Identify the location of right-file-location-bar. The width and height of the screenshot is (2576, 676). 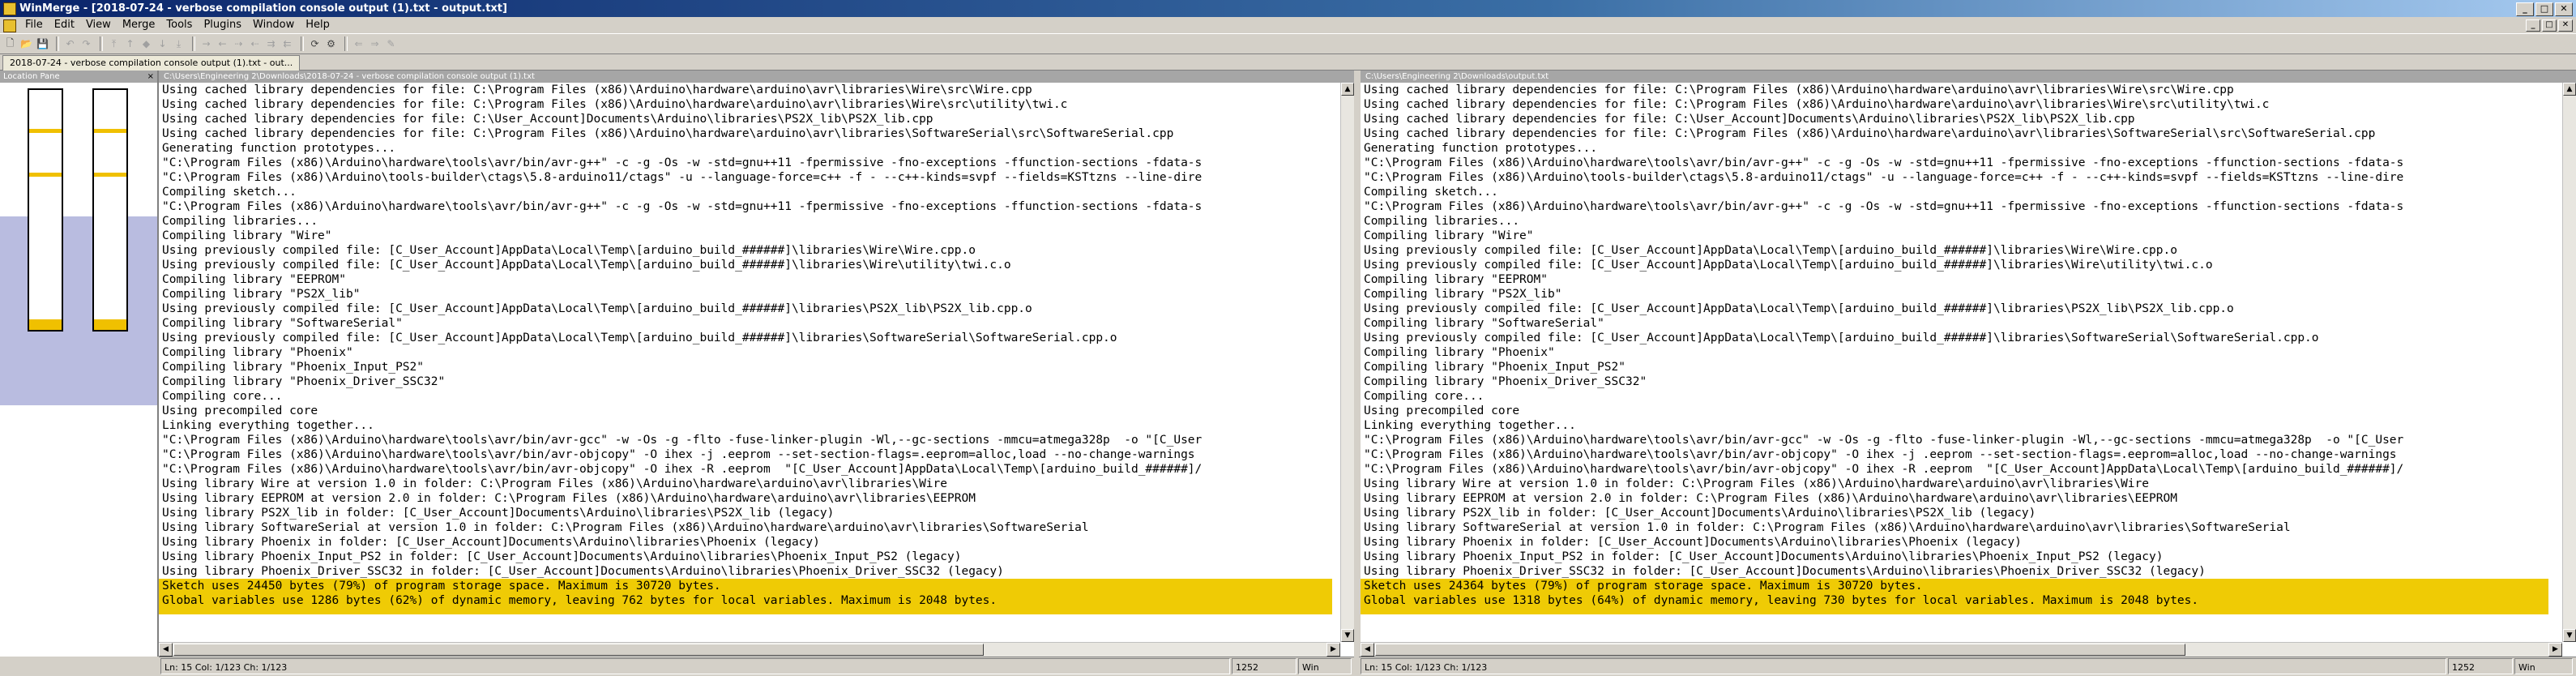
(110, 210).